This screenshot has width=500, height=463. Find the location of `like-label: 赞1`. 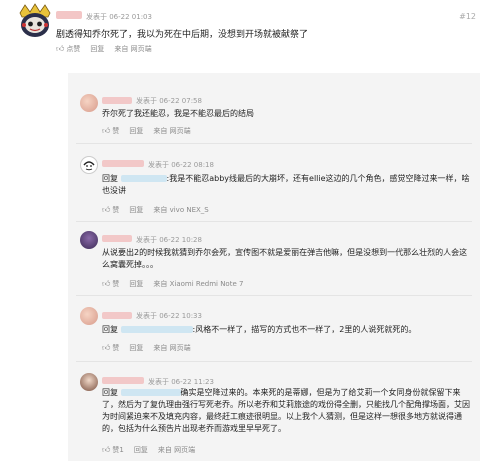

like-label: 赞1 is located at coordinates (118, 450).